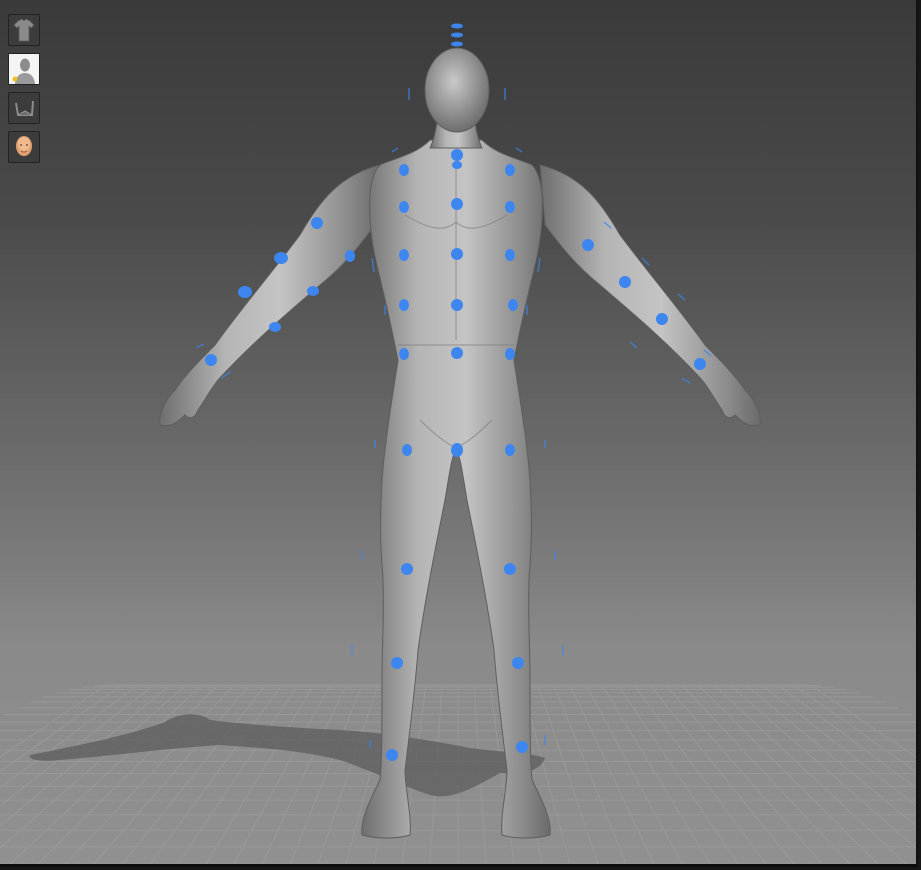 This screenshot has height=870, width=921. I want to click on face-icon, so click(24, 146).